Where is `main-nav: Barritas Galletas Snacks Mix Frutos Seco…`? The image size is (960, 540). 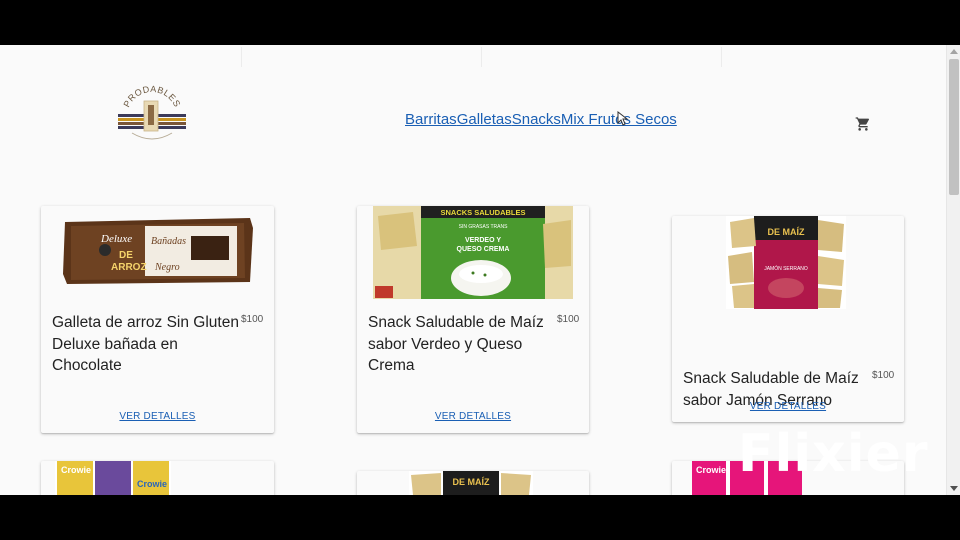 main-nav: Barritas Galletas Snacks Mix Frutos Seco… is located at coordinates (541, 120).